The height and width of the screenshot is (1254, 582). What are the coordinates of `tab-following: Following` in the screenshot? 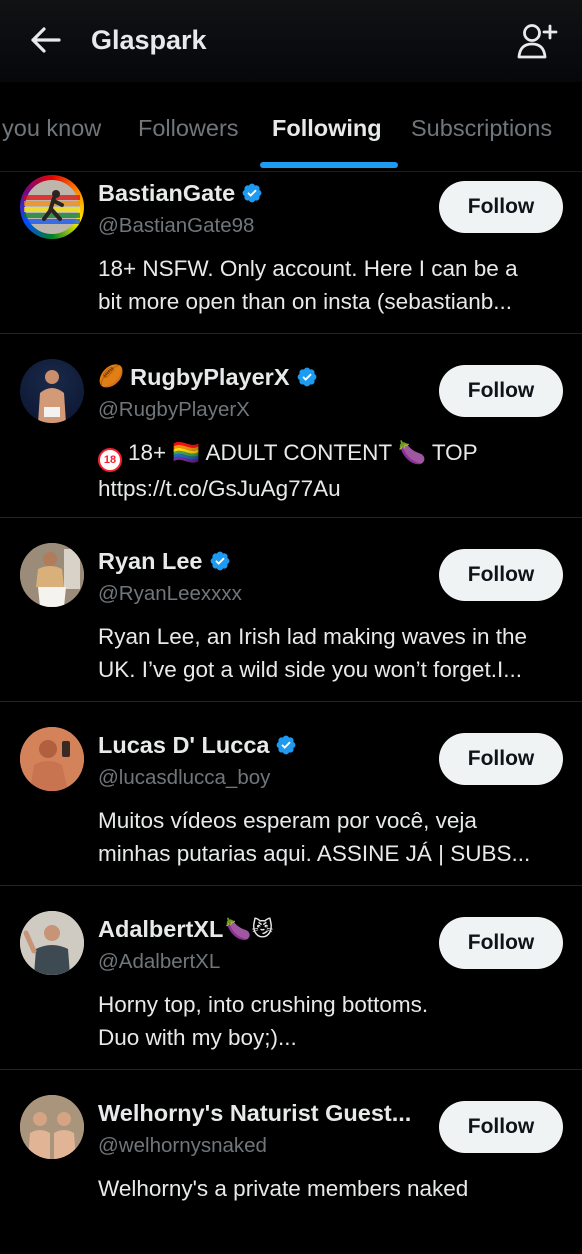 It's located at (327, 128).